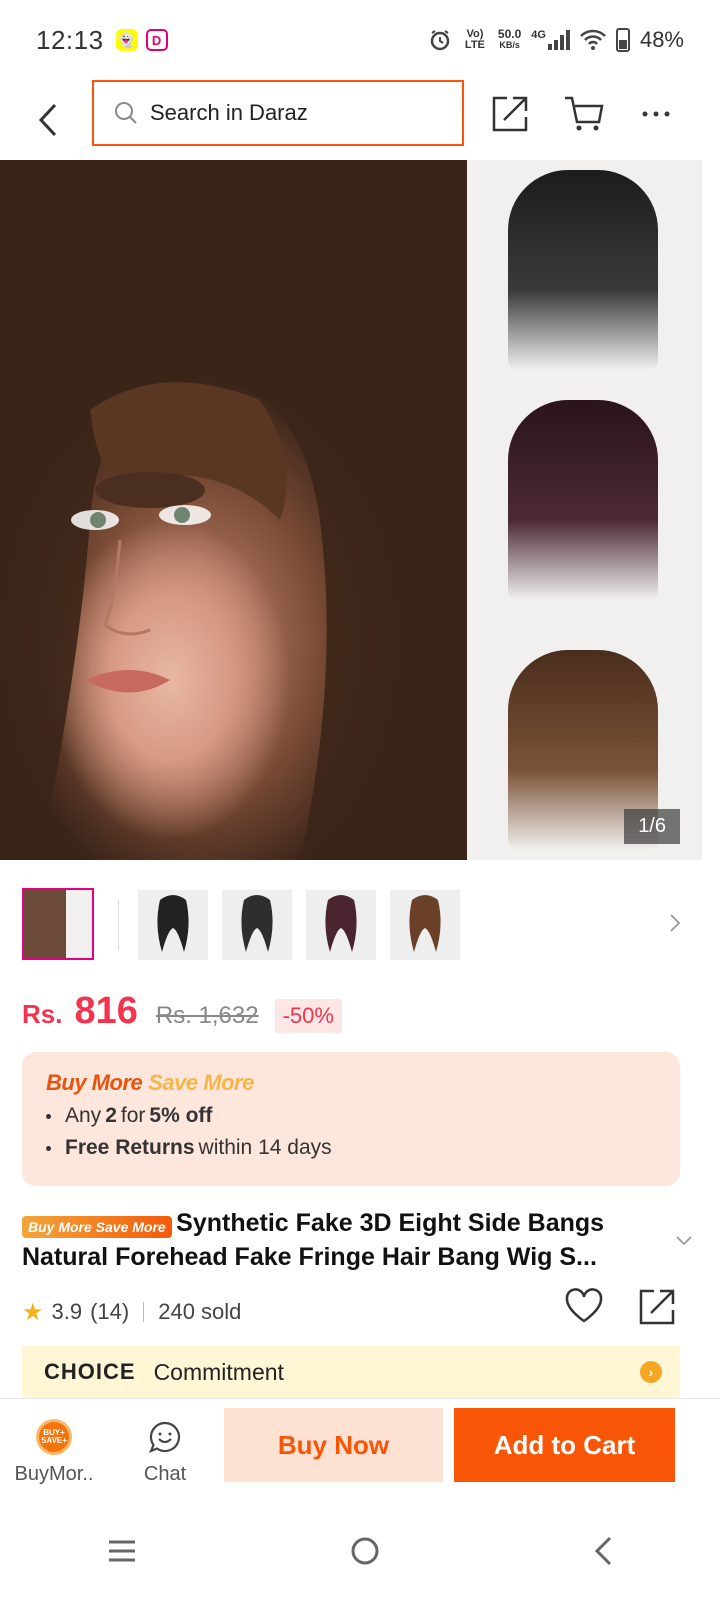  I want to click on promo-returns-line: Free Returns within 14 days, so click(351, 1148).